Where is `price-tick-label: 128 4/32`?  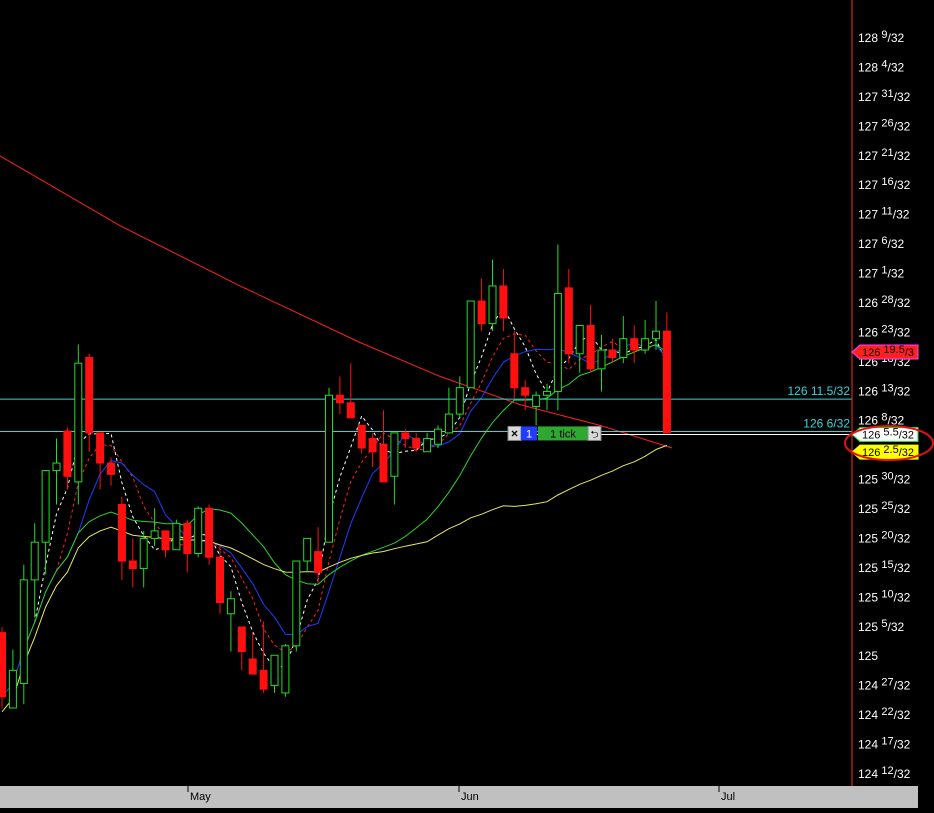
price-tick-label: 128 4/32 is located at coordinates (881, 66).